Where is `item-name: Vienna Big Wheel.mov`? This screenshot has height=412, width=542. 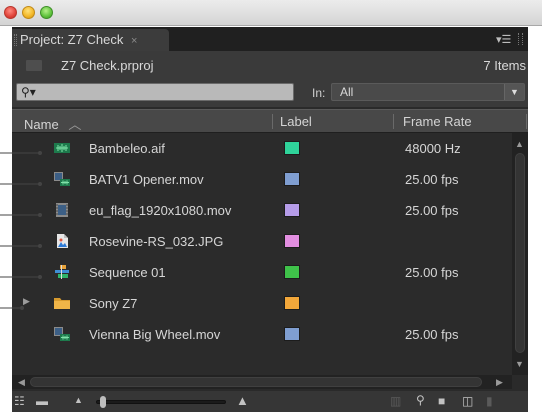
item-name: Vienna Big Wheel.mov is located at coordinates (155, 334).